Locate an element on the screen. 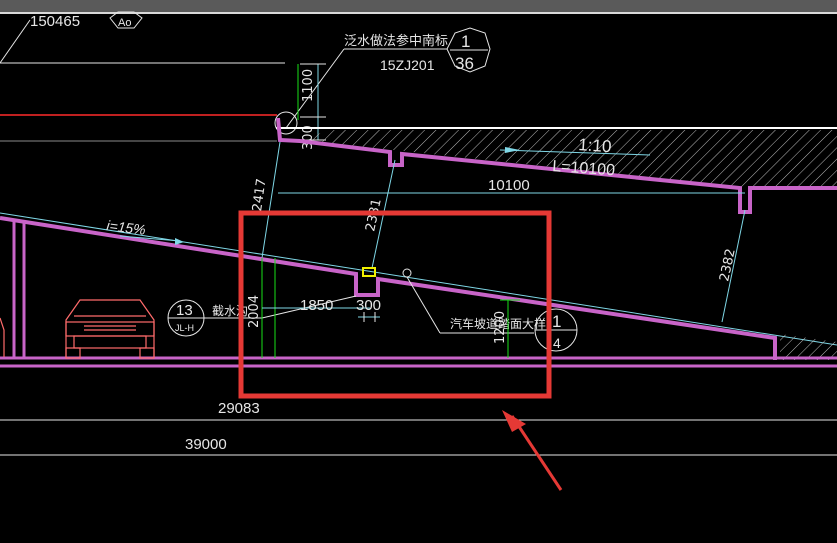 The width and height of the screenshot is (837, 543). dim-2417-text: 2417 is located at coordinates (259, 195).